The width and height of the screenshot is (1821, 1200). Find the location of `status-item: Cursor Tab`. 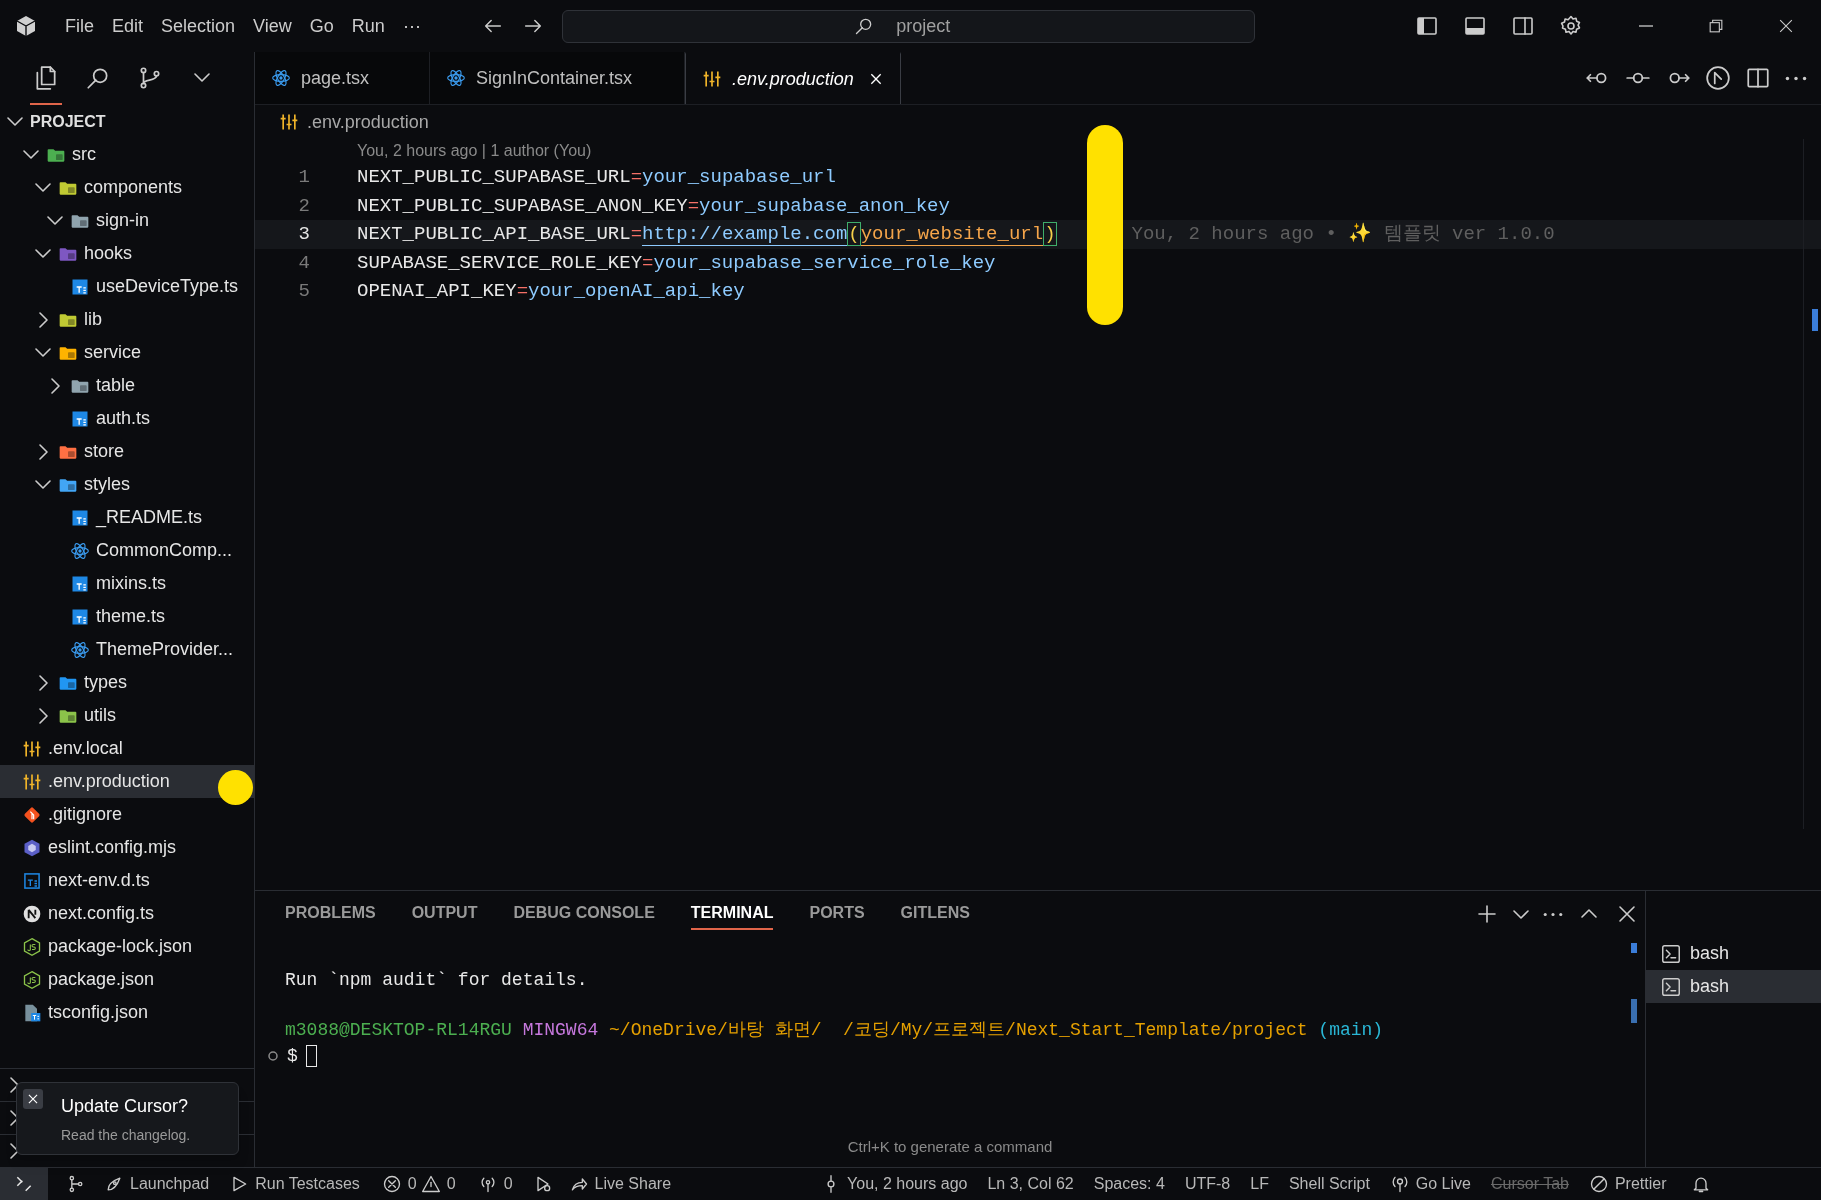

status-item: Cursor Tab is located at coordinates (1529, 1183).